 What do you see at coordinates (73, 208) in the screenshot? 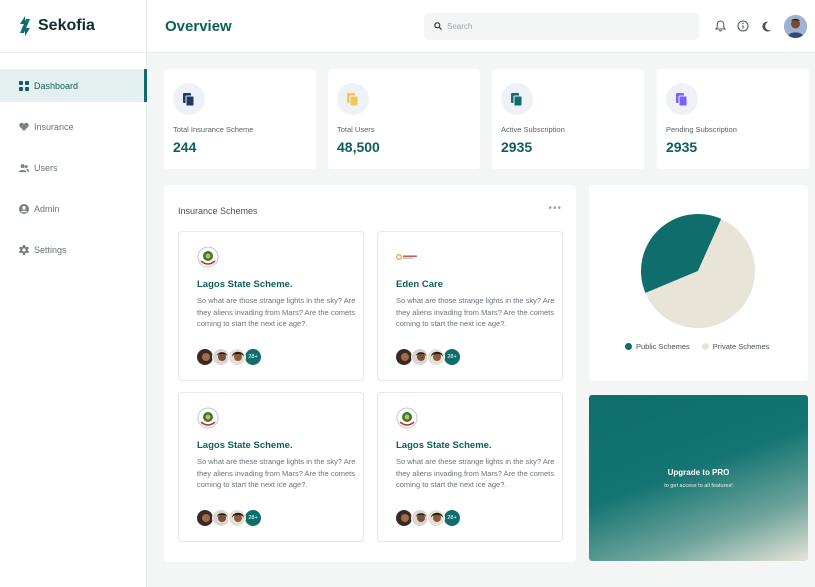
I see `sidebar-item-admin: Admin` at bounding box center [73, 208].